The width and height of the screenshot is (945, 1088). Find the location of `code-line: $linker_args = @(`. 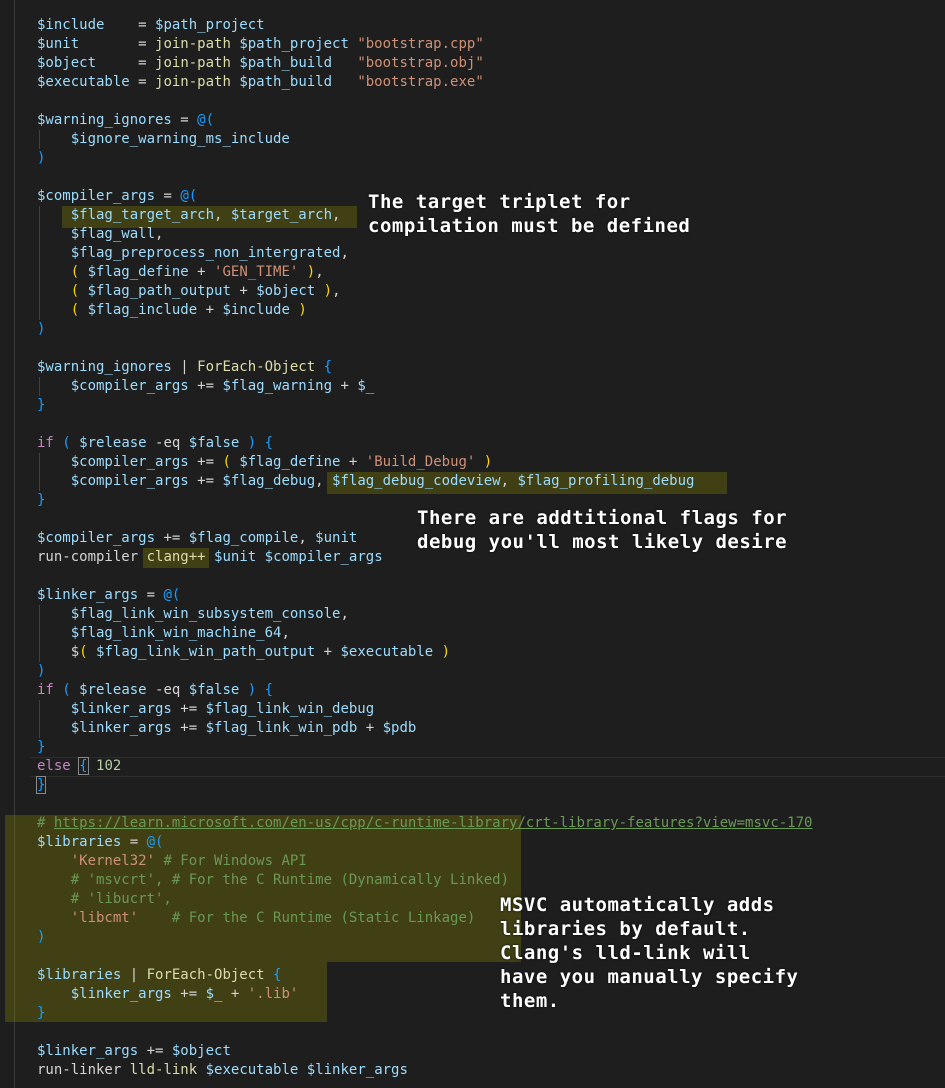

code-line: $linker_args = @( is located at coordinates (109, 595).